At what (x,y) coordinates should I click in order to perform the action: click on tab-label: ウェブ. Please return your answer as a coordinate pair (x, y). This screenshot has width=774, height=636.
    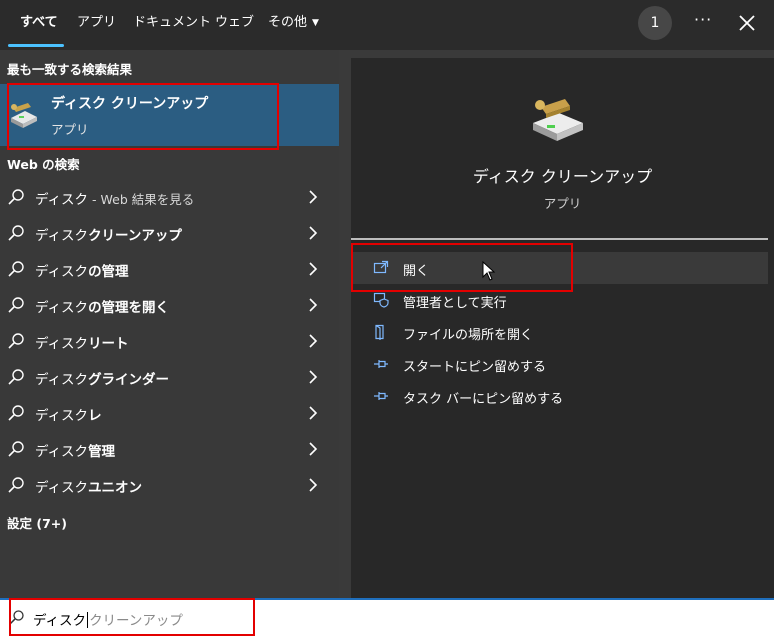
    Looking at the image, I should click on (235, 22).